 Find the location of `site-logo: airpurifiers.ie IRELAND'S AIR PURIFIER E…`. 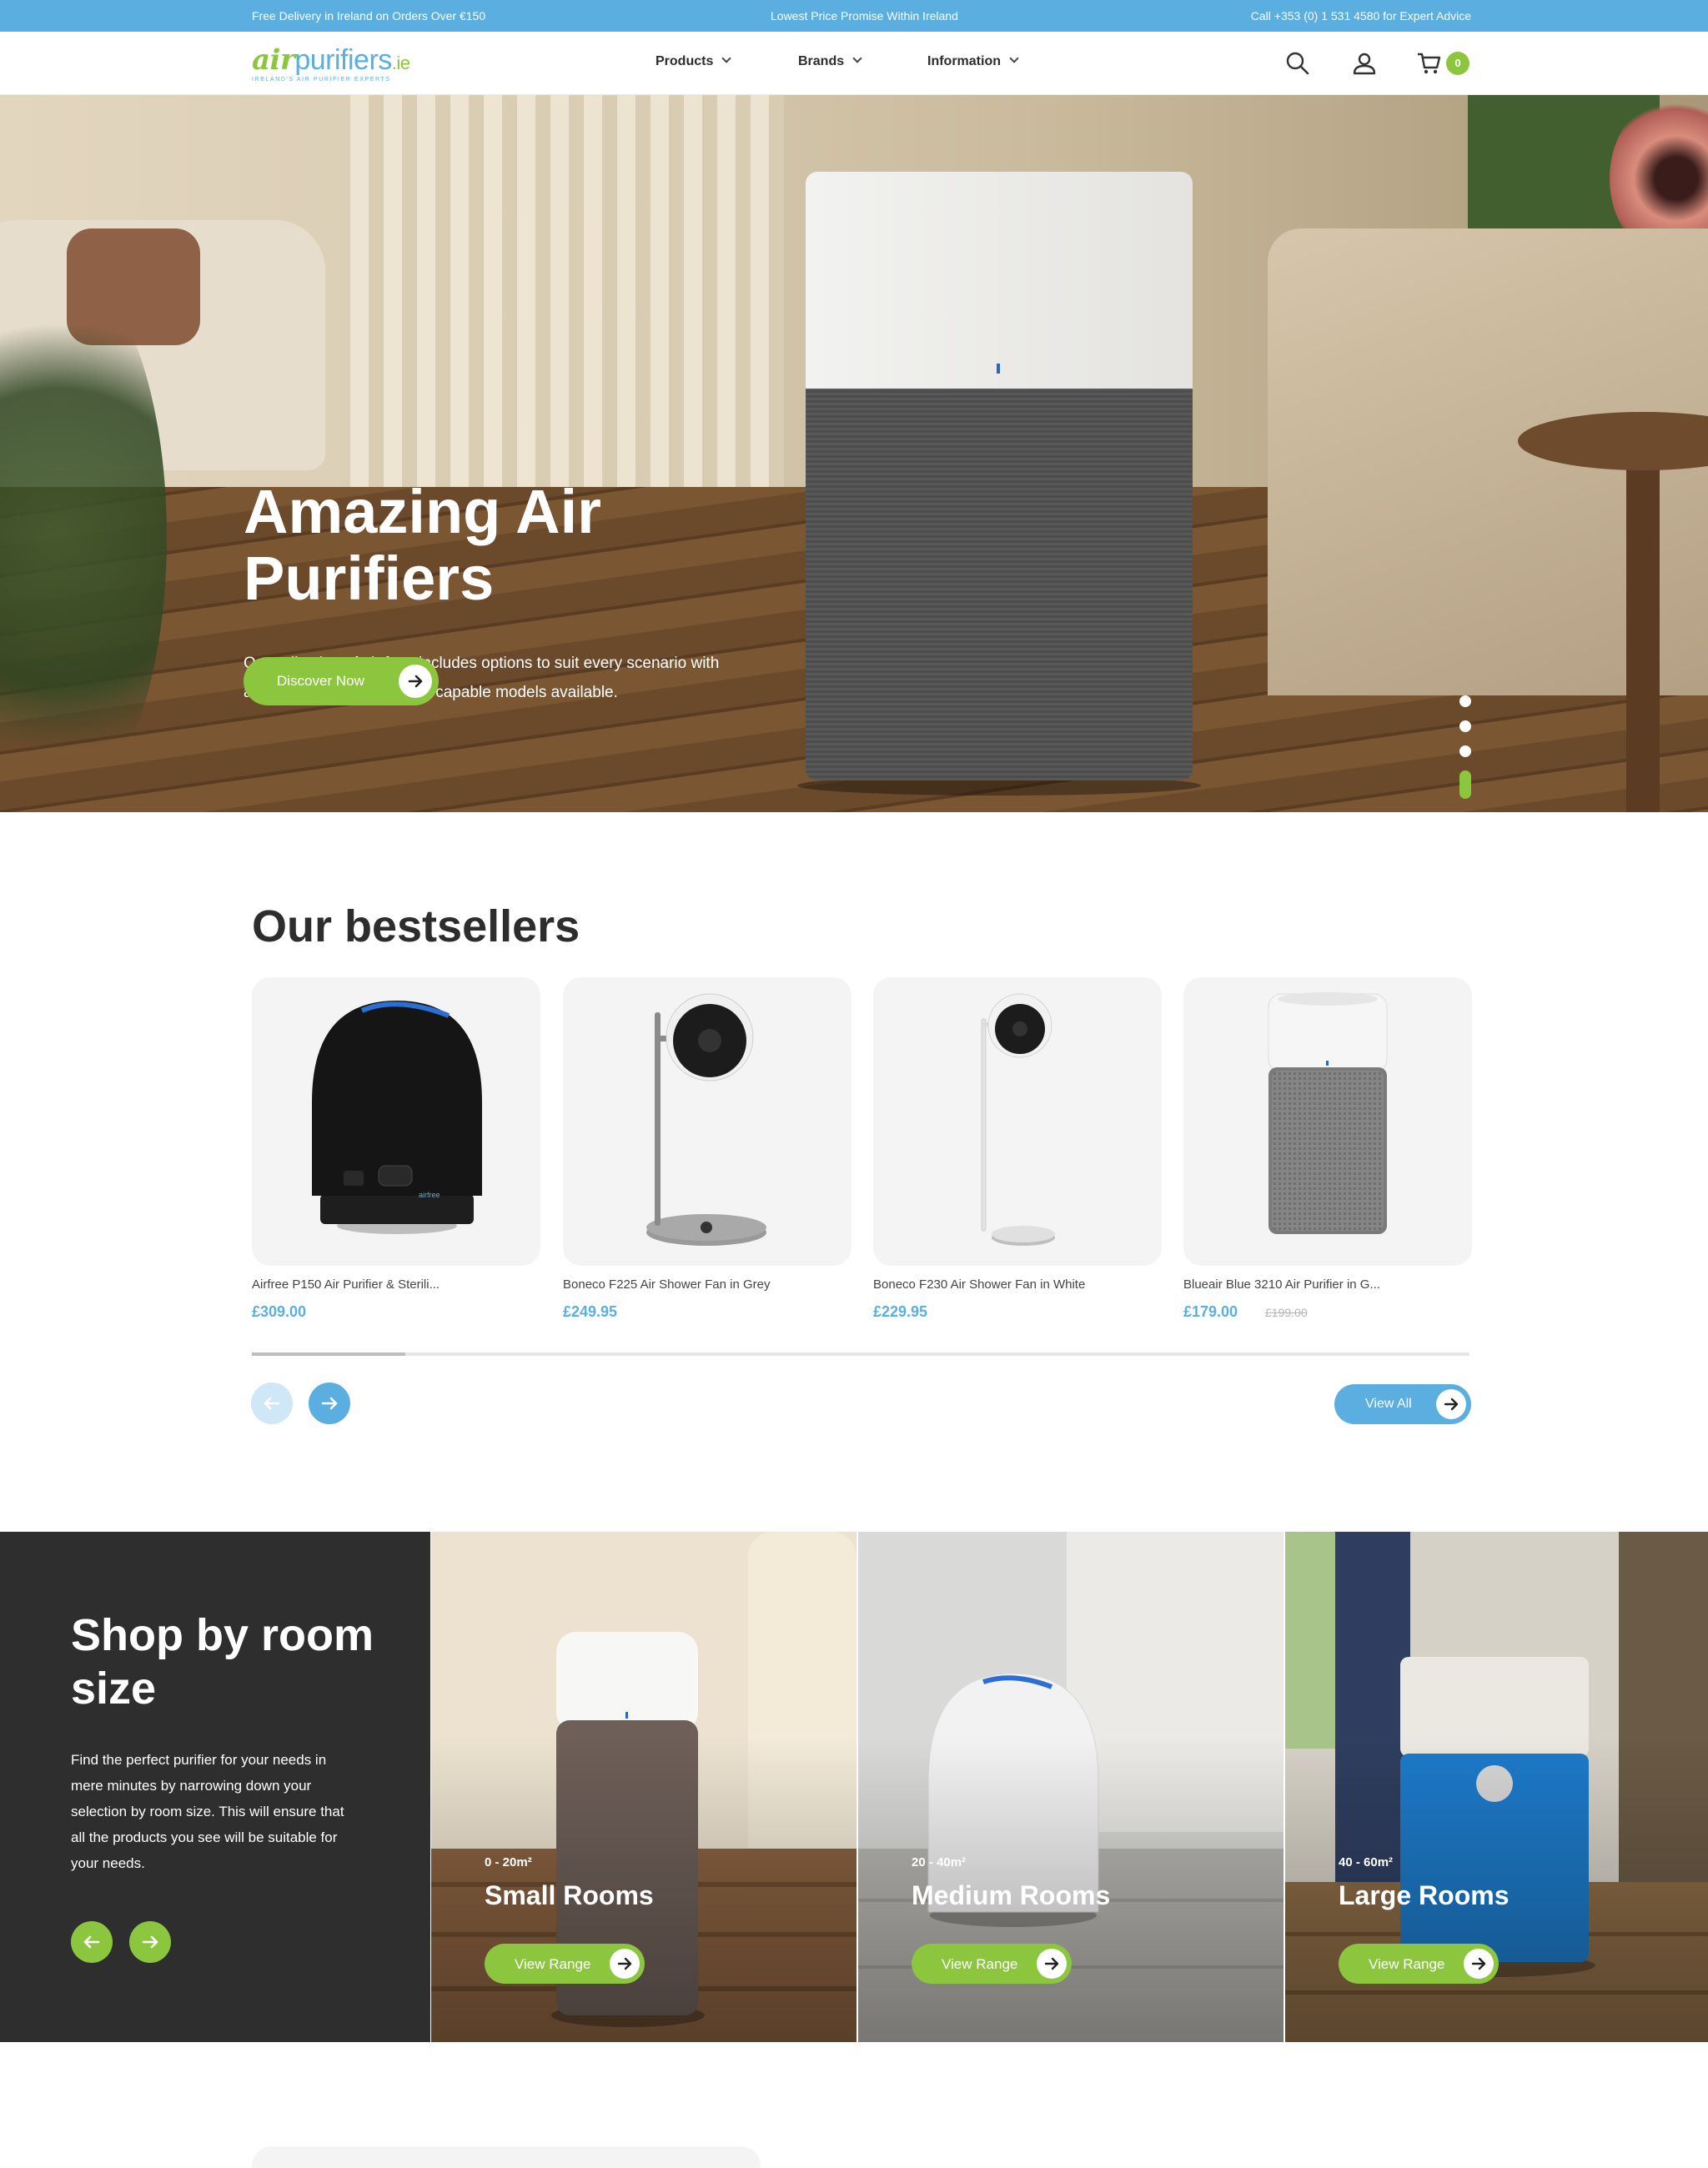

site-logo: airpurifiers.ie IRELAND'S AIR PURIFIER E… is located at coordinates (331, 64).